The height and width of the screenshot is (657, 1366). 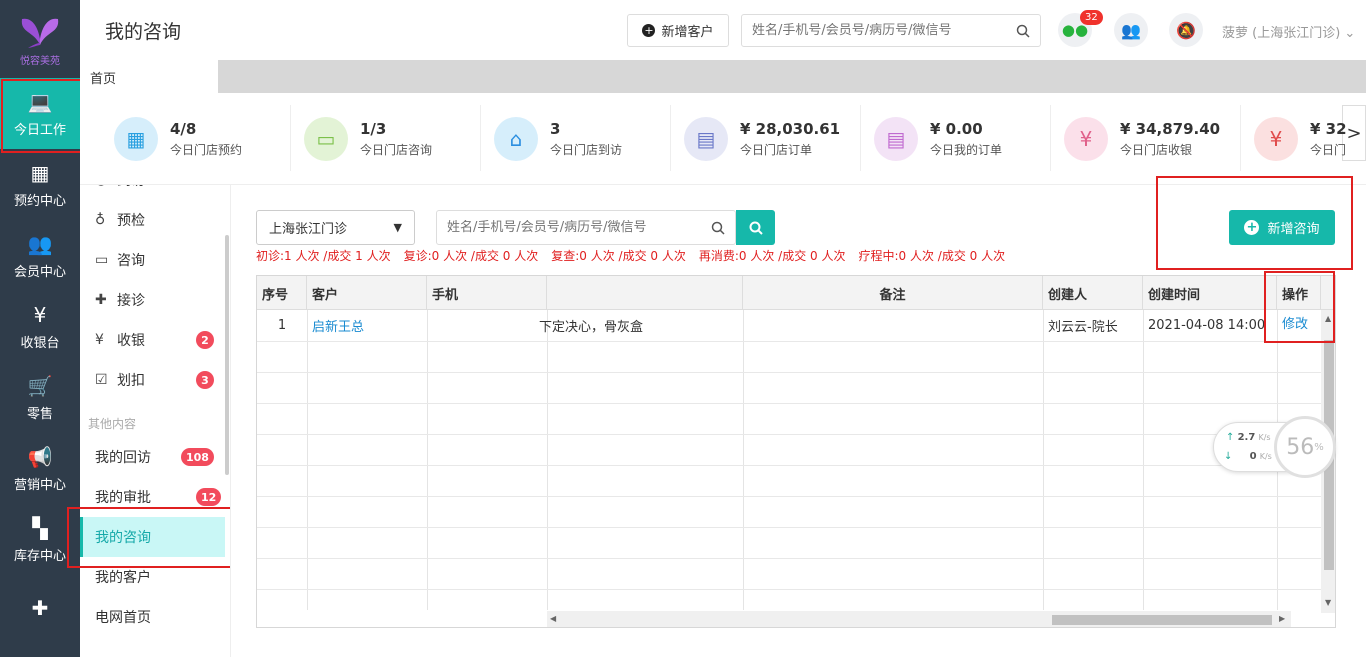 What do you see at coordinates (1170, 128) in the screenshot?
I see `stat-value: ¥ 34,879.40` at bounding box center [1170, 128].